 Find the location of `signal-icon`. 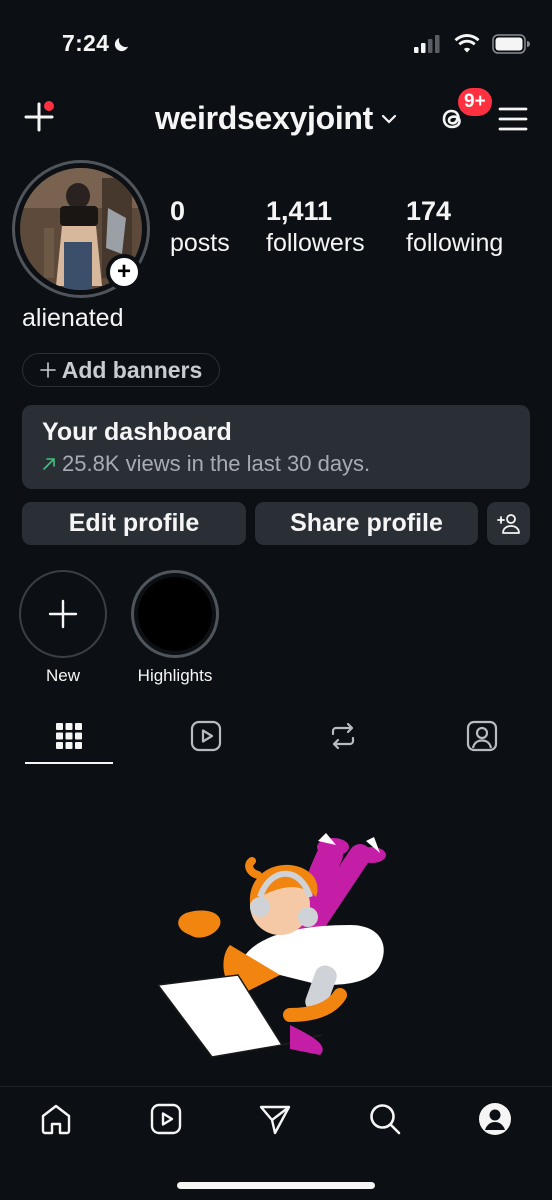

signal-icon is located at coordinates (427, 44).